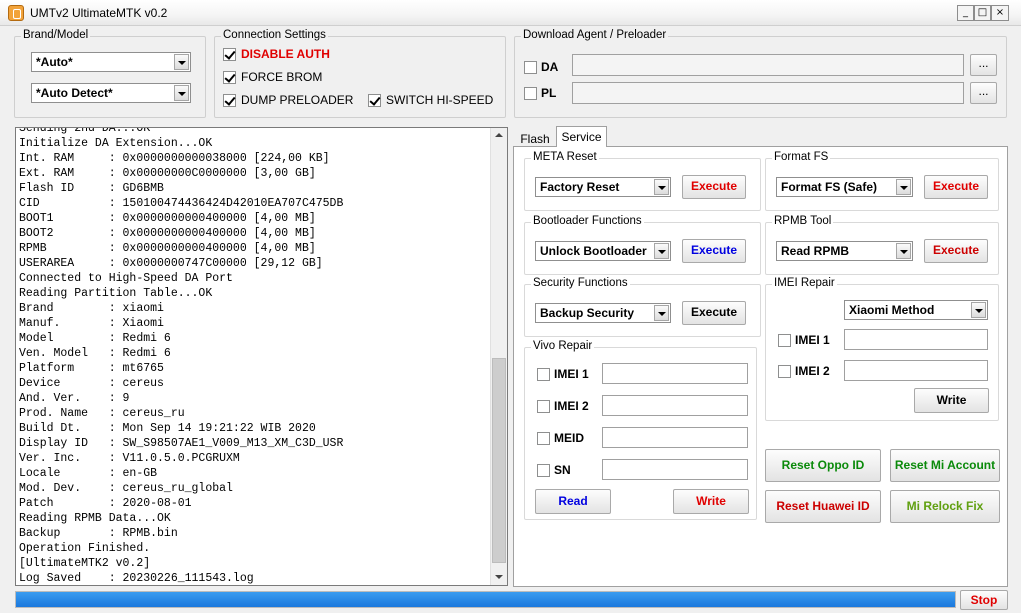 This screenshot has width=1021, height=613. What do you see at coordinates (1000, 13) in the screenshot?
I see `close-button: ×` at bounding box center [1000, 13].